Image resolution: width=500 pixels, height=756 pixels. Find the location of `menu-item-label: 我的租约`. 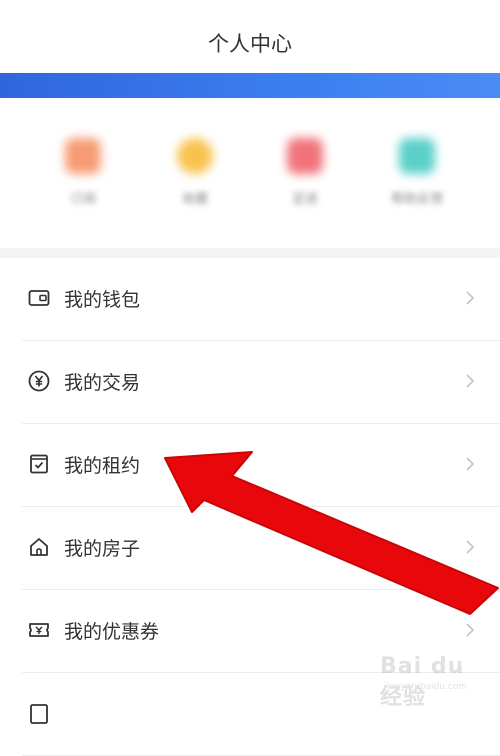

menu-item-label: 我的租约 is located at coordinates (102, 466).